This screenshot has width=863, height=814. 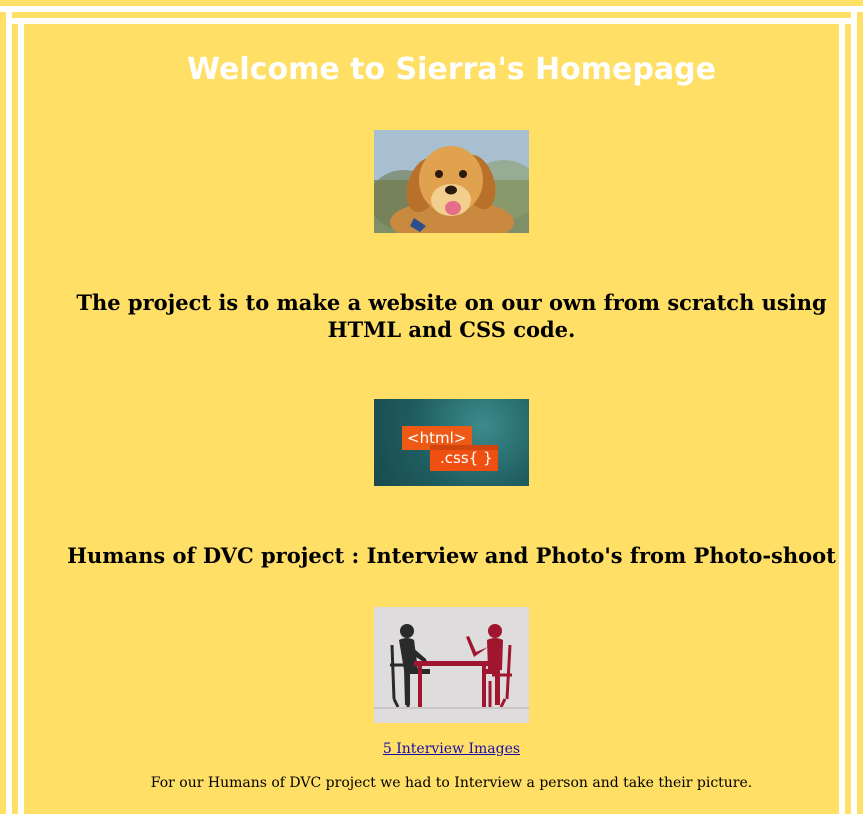 What do you see at coordinates (466, 458) in the screenshot?
I see `css-tag-text: .css{ }` at bounding box center [466, 458].